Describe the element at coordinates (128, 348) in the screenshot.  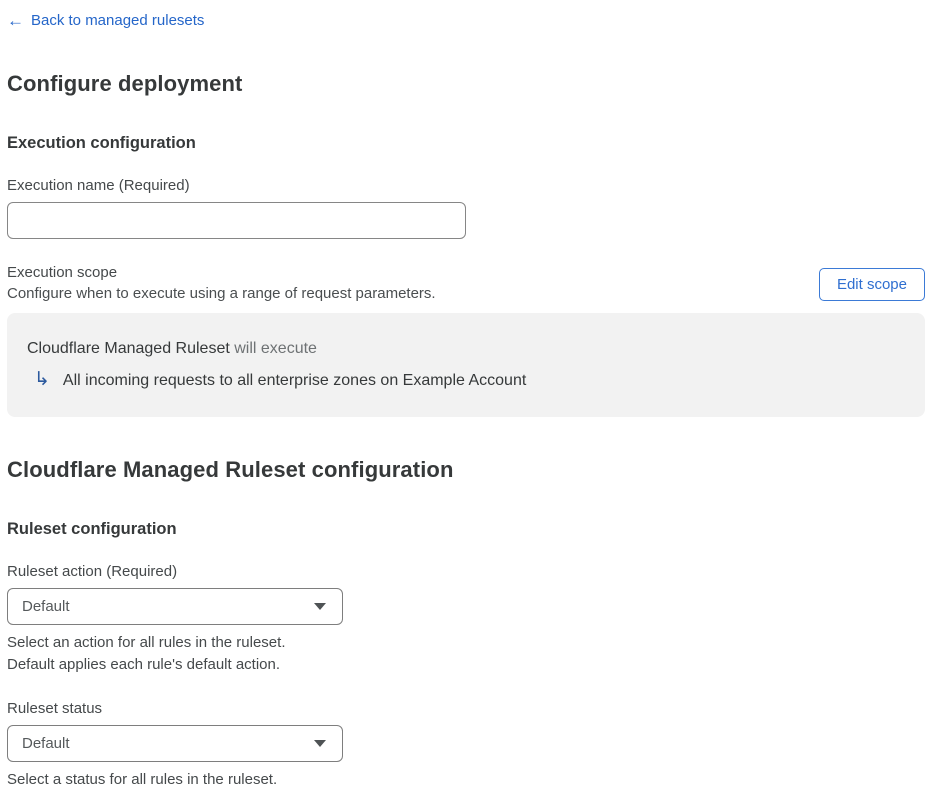
I see `scope-summary-ruleset-name: Cloudflare Managed Ruleset` at that location.